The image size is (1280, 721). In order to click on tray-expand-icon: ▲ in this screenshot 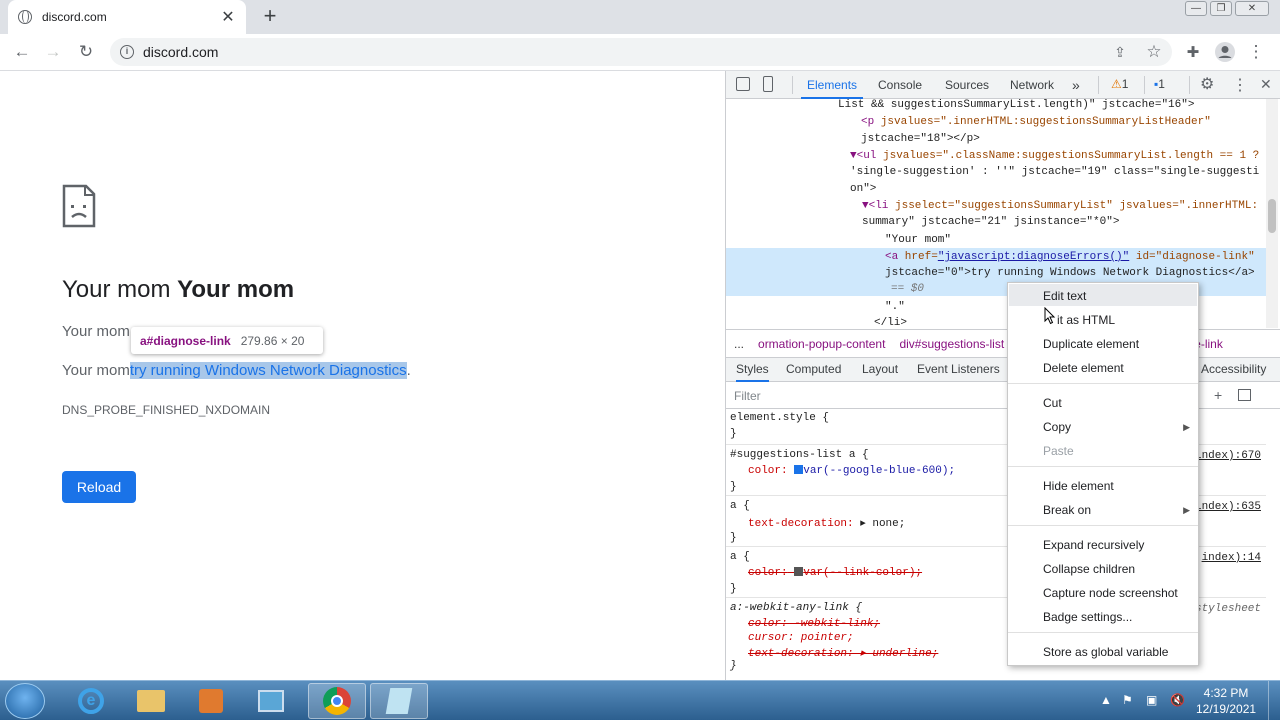, I will do `click(1106, 700)`.